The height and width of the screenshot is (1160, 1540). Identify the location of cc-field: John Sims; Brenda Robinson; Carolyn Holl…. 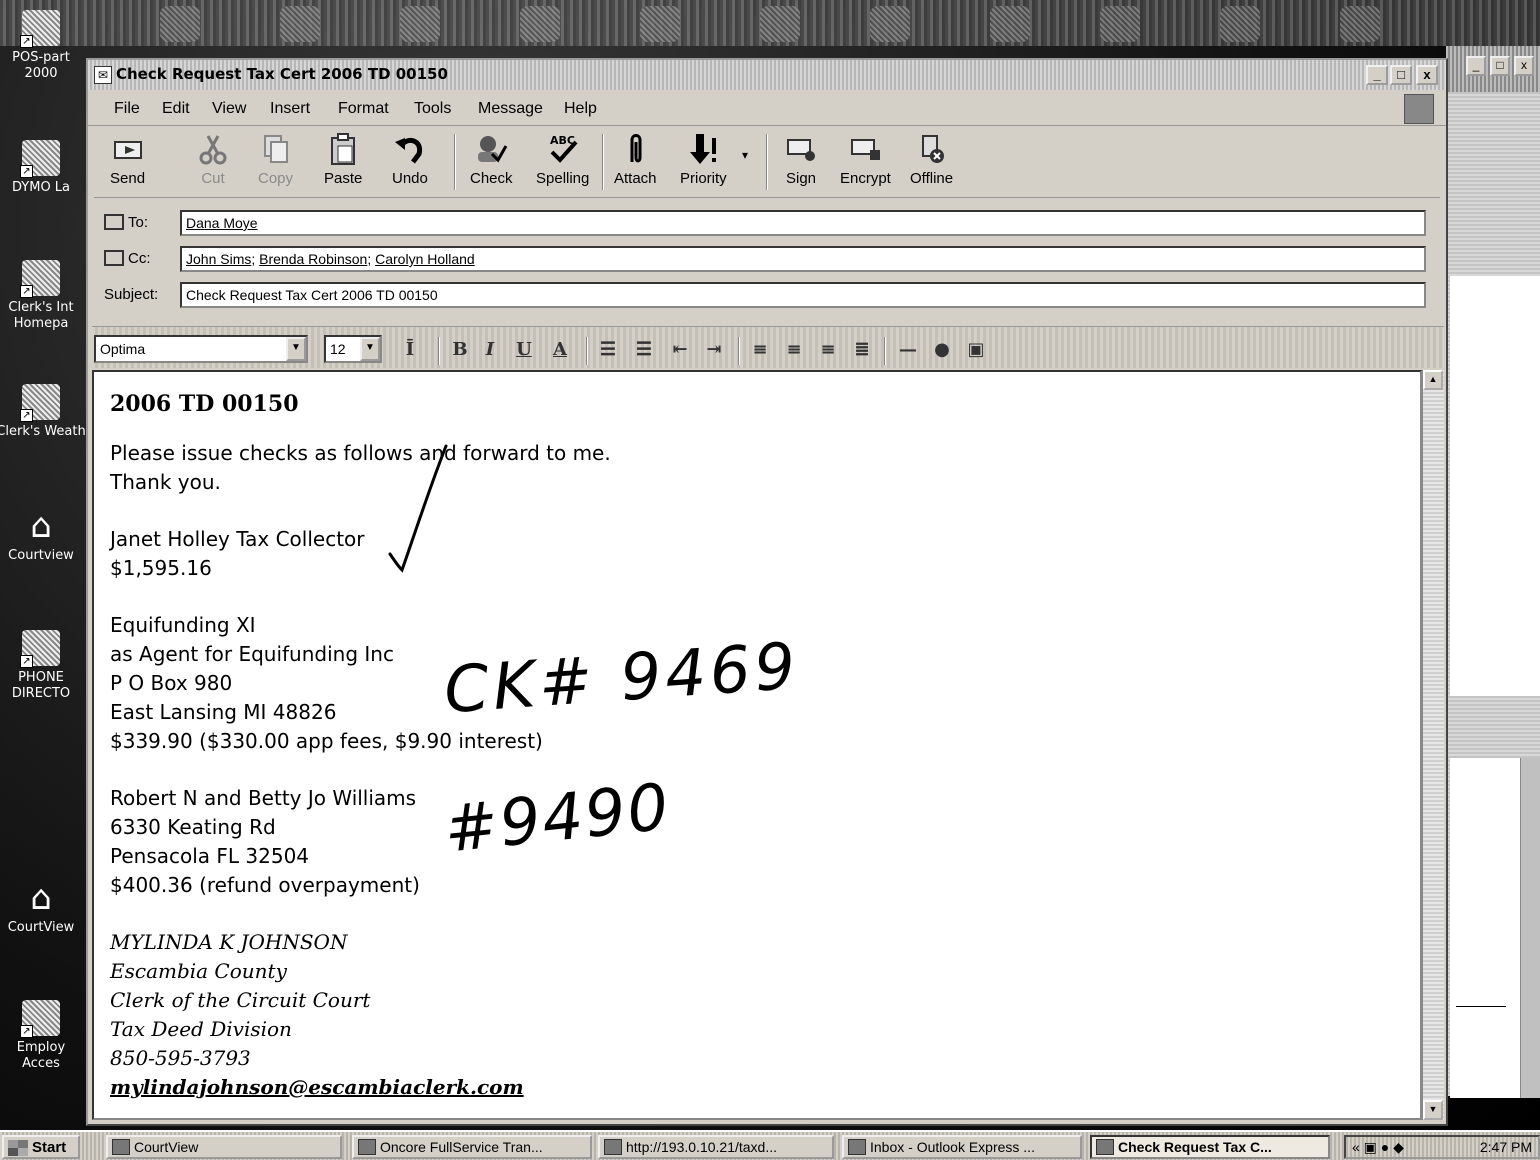
(803, 259).